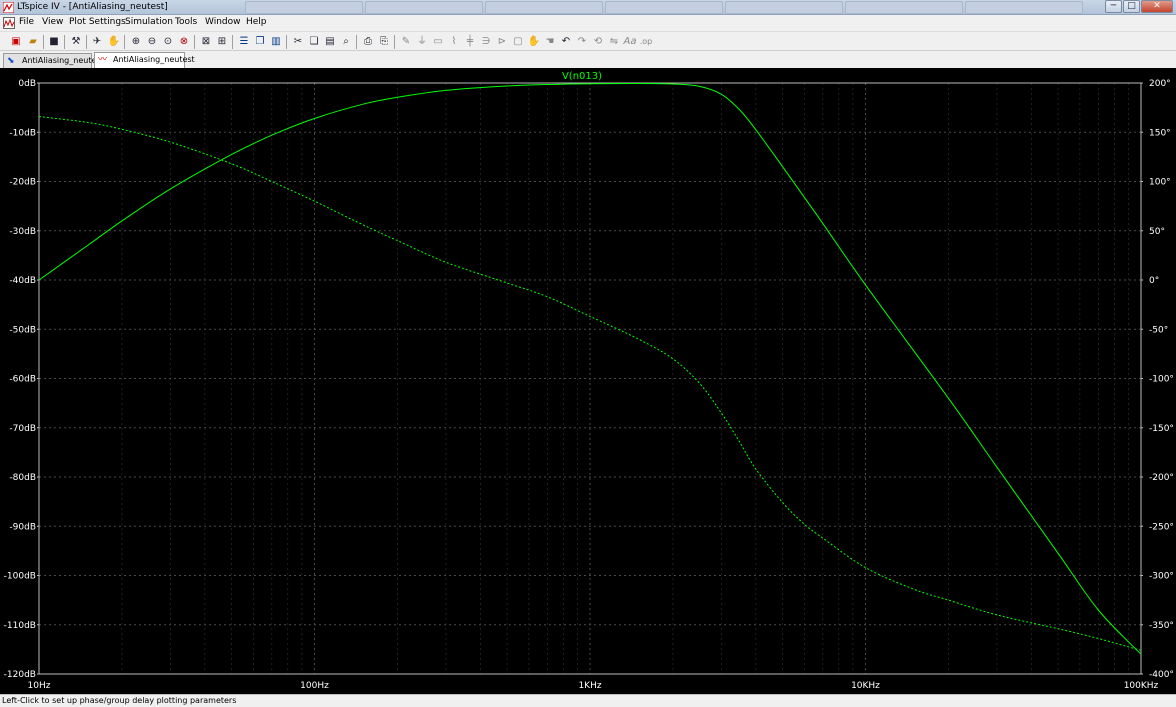 The width and height of the screenshot is (1176, 707). I want to click on tab-schematic: ⬊ AntiAliasing_neutest, so click(53, 60).